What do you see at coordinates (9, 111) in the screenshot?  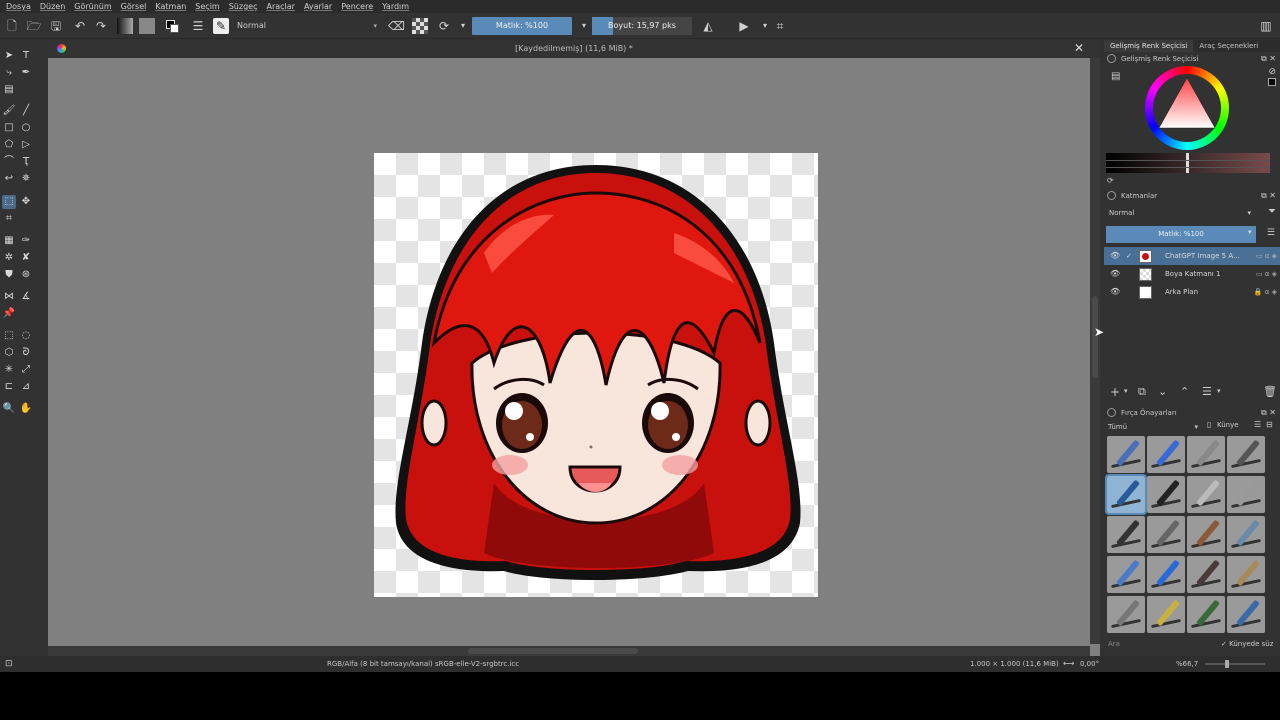 I see `freehand-brush-icon: 🖌` at bounding box center [9, 111].